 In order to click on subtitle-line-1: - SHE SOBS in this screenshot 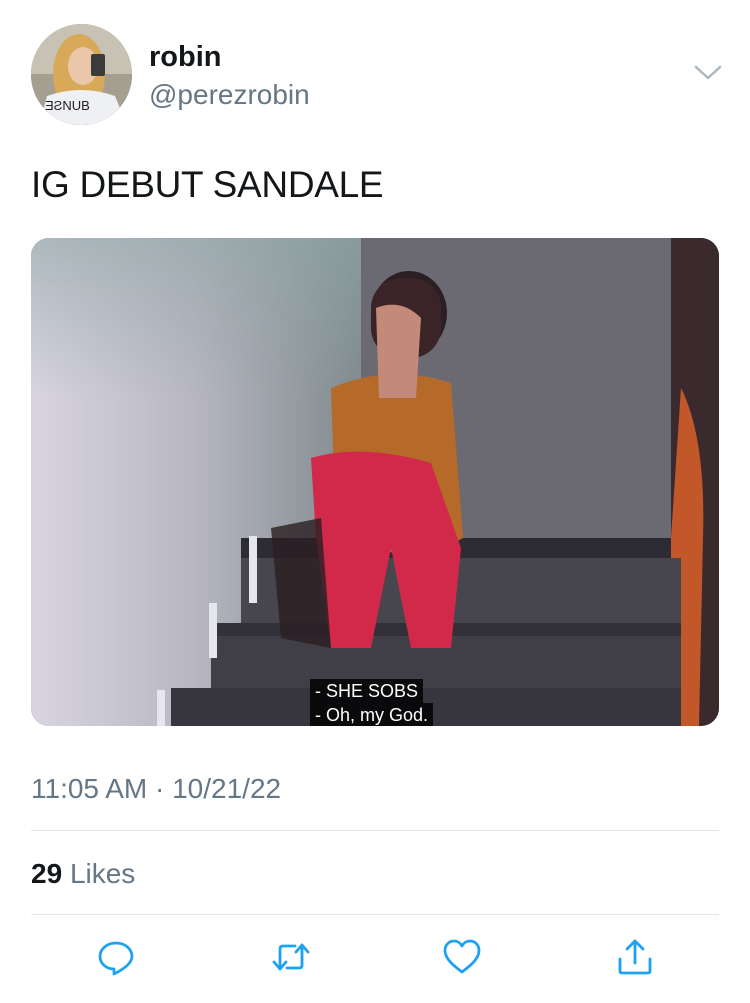, I will do `click(367, 691)`.